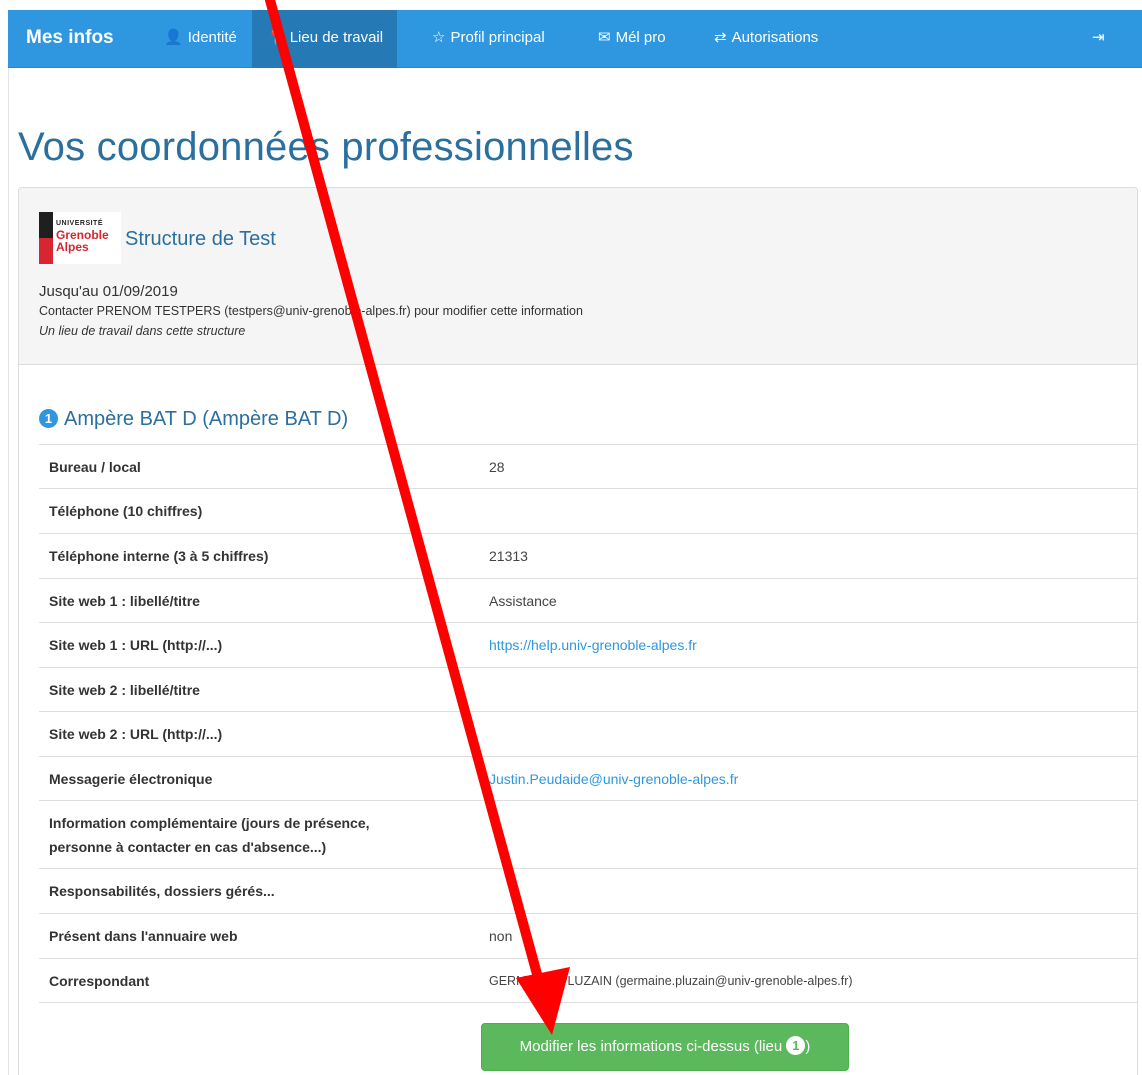  I want to click on tab-autorisations: ⇄ Autorisations, so click(766, 39).